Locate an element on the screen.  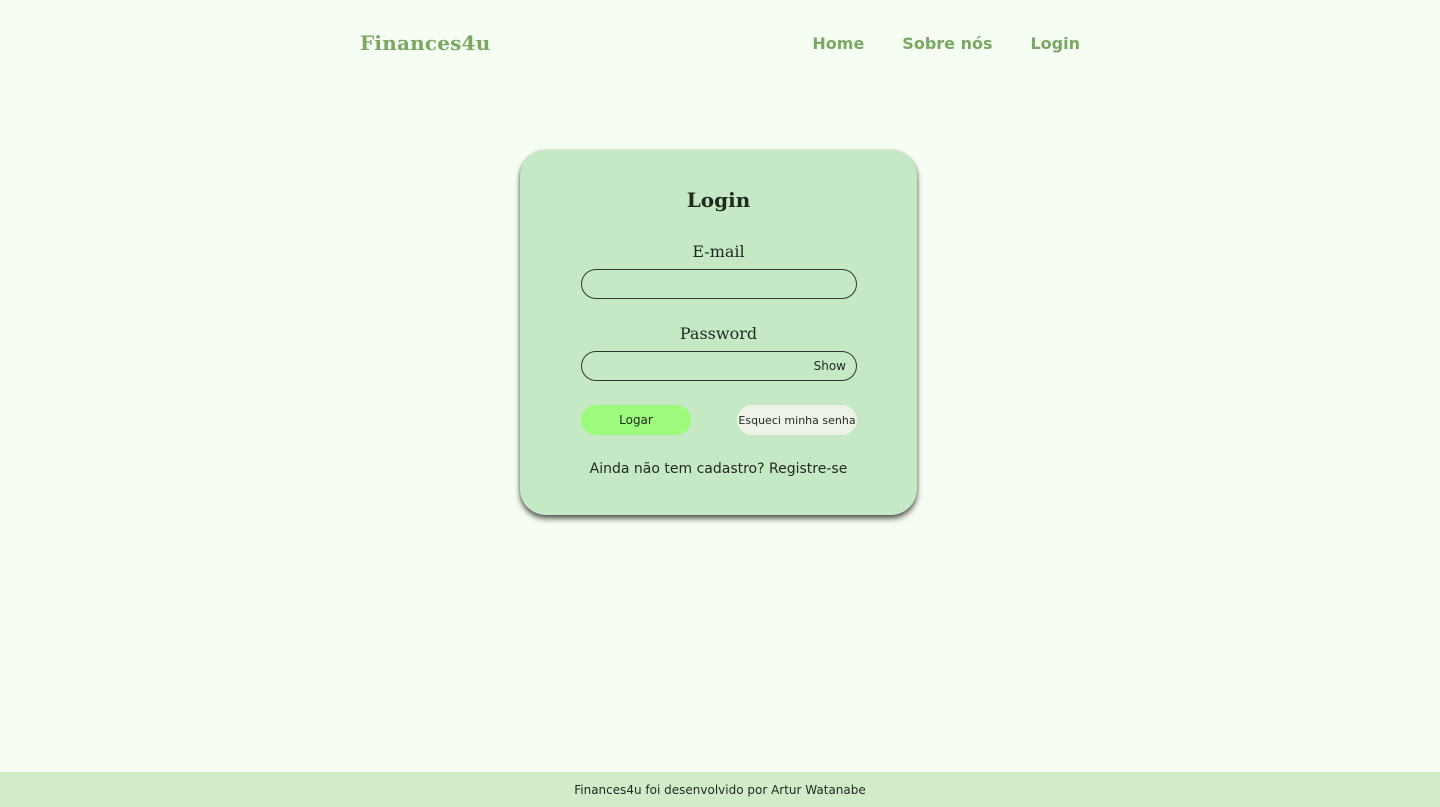
nav-link-sobre-nos: Sobre nós is located at coordinates (947, 43).